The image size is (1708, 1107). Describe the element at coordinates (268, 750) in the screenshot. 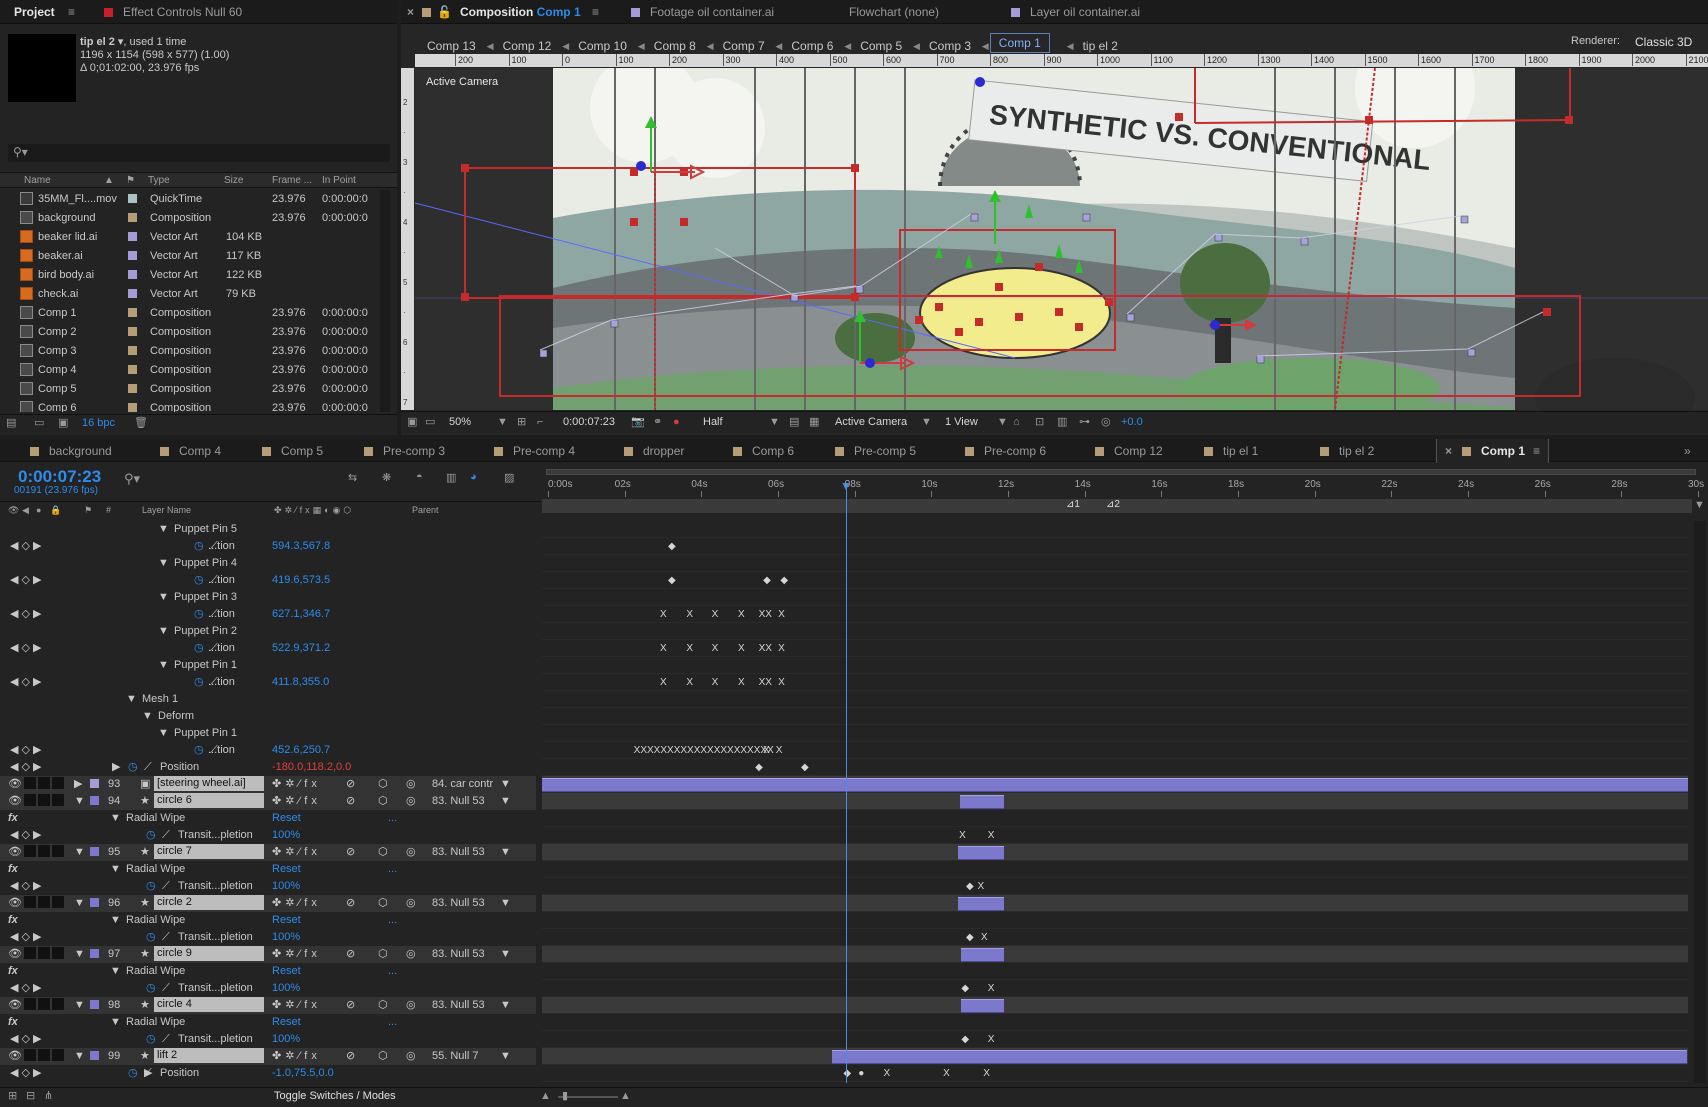

I see `property-row: ◀ ◇ ▶ ◷ ⟋ ...tion 452.6,250.7` at that location.